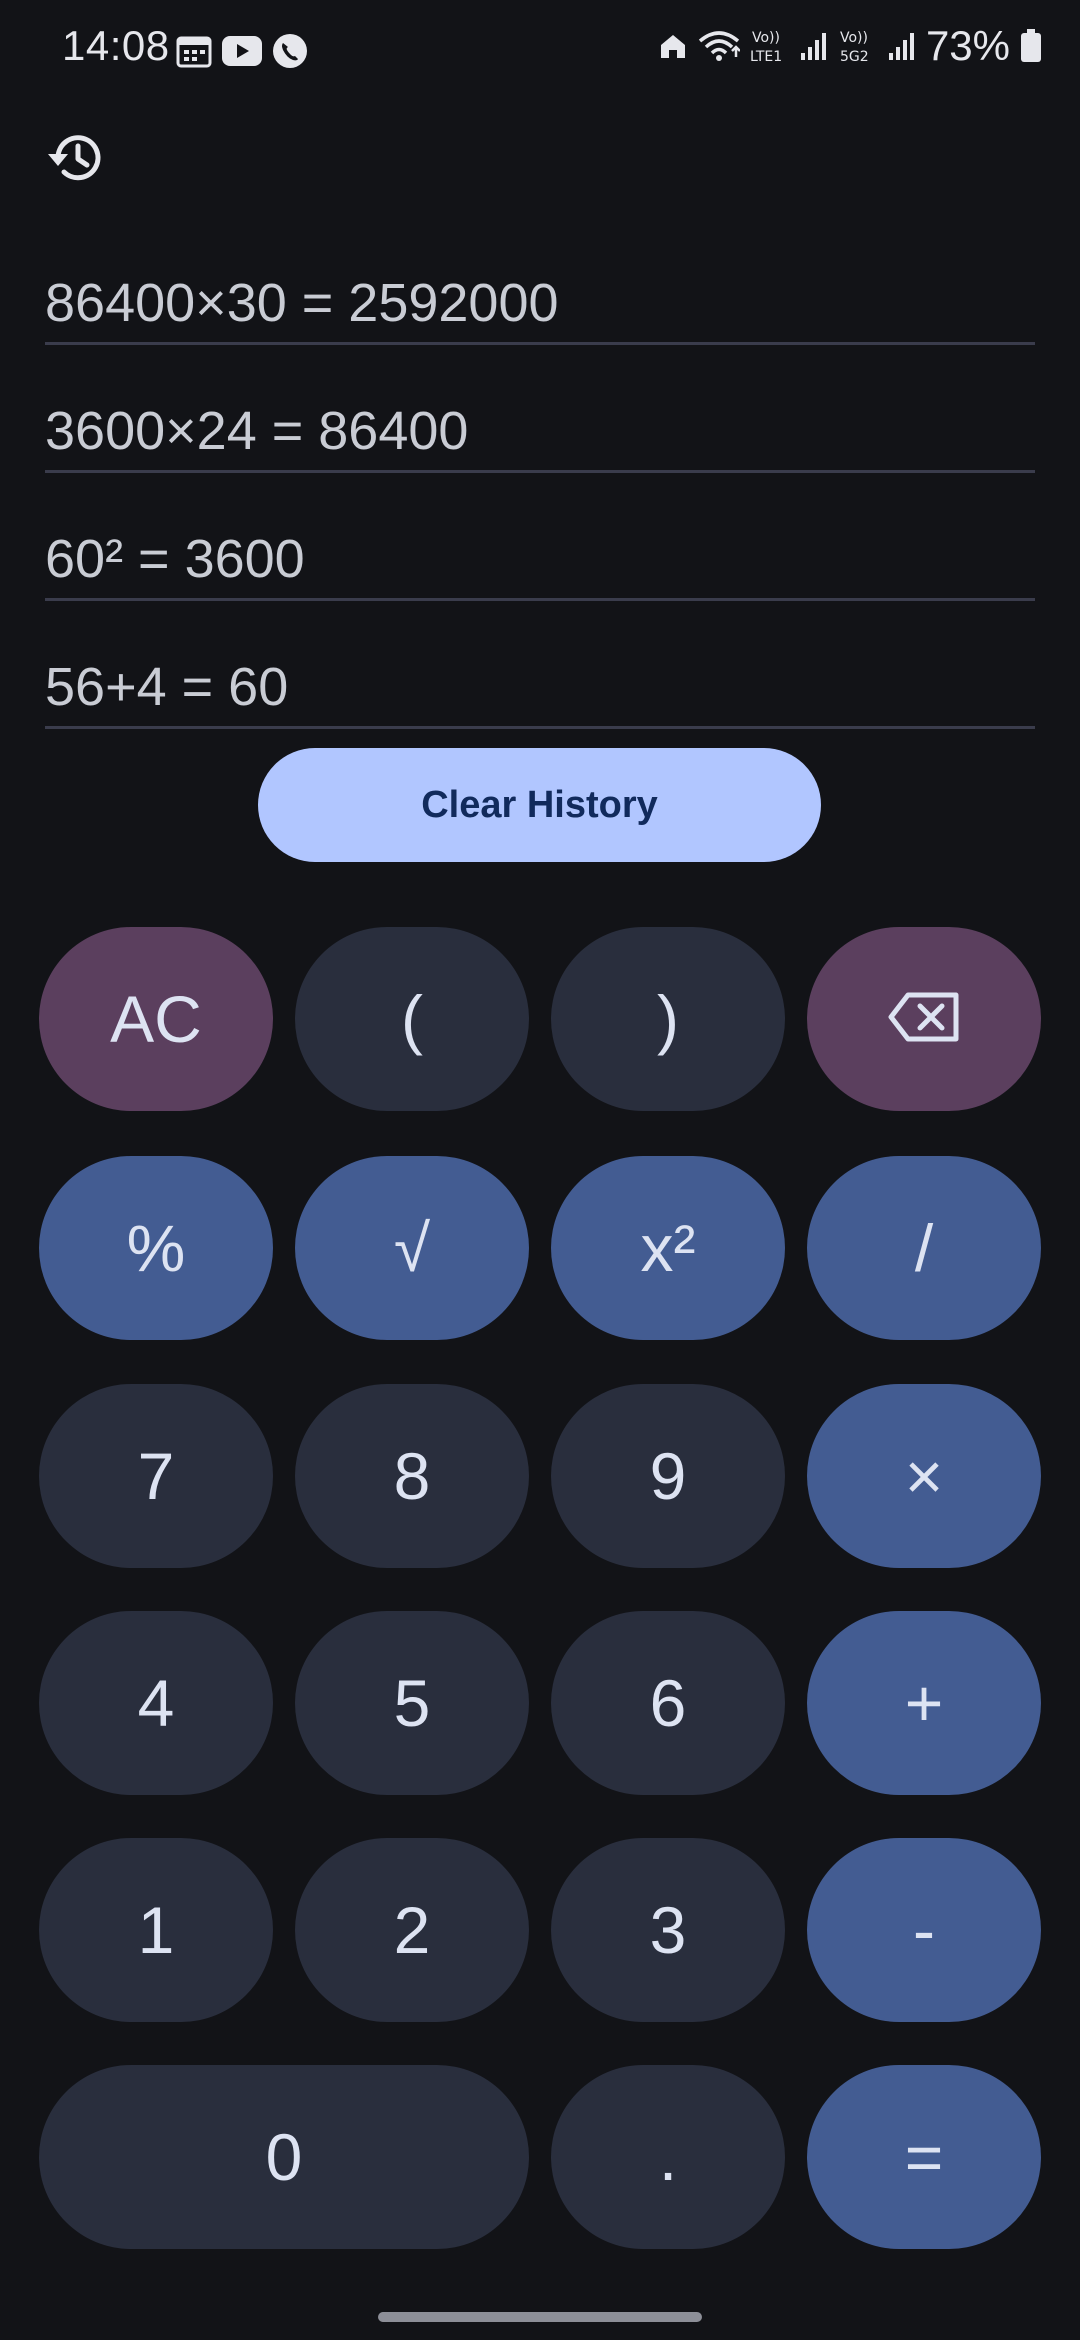 The image size is (1080, 2340). Describe the element at coordinates (668, 2157) in the screenshot. I see `decimal-button: .` at that location.